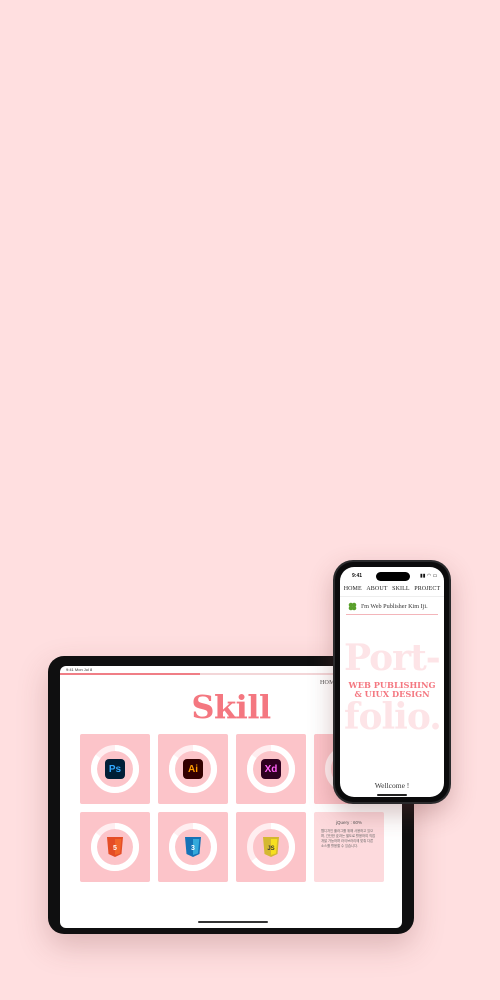  I want to click on welcome-text: Wellcome !, so click(392, 785).